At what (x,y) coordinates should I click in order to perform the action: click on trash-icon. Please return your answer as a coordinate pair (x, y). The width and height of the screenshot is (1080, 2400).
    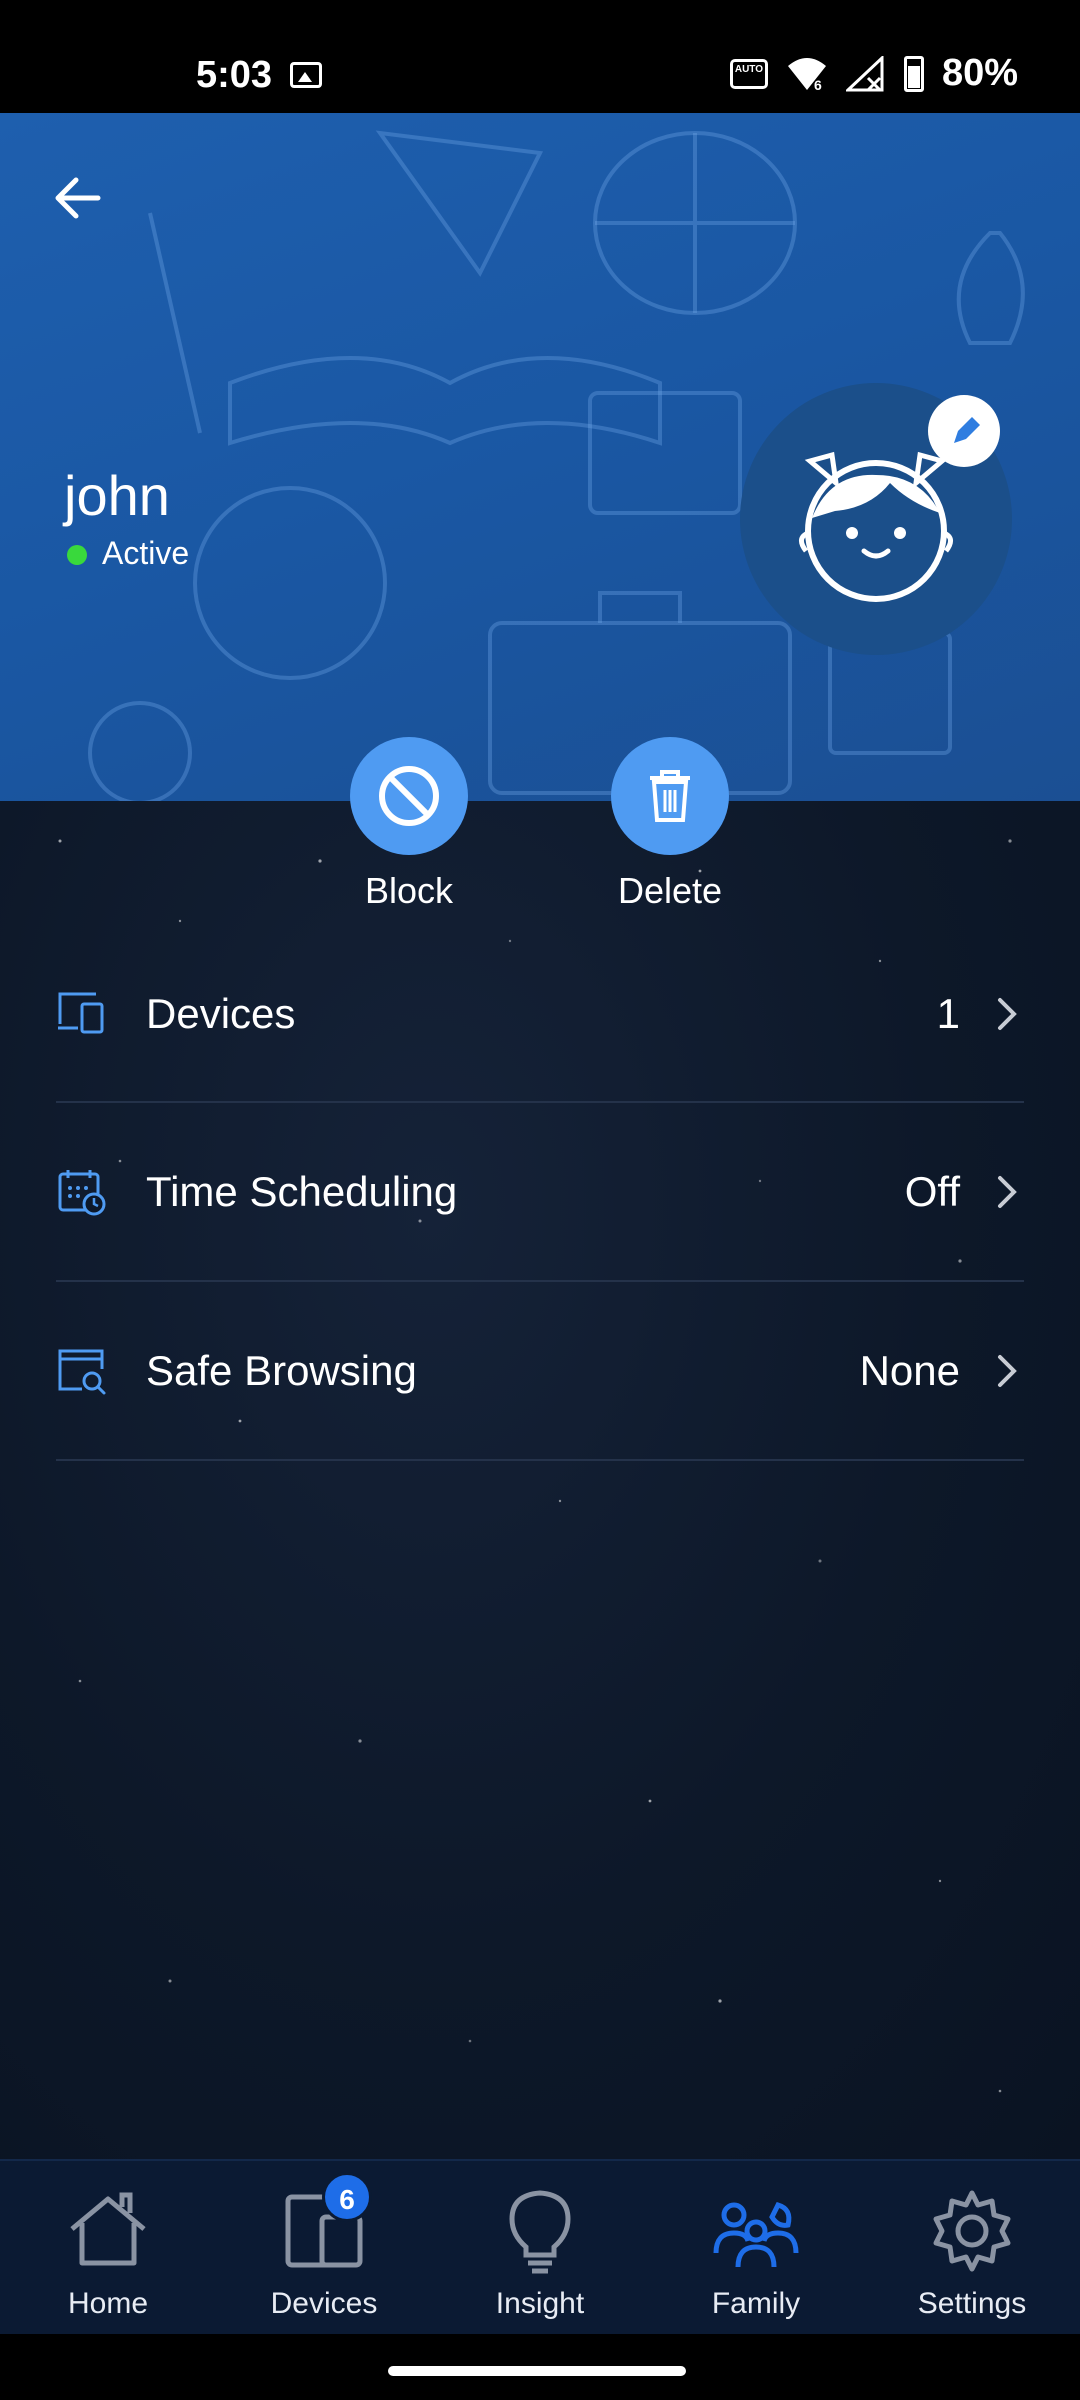
    Looking at the image, I should click on (670, 796).